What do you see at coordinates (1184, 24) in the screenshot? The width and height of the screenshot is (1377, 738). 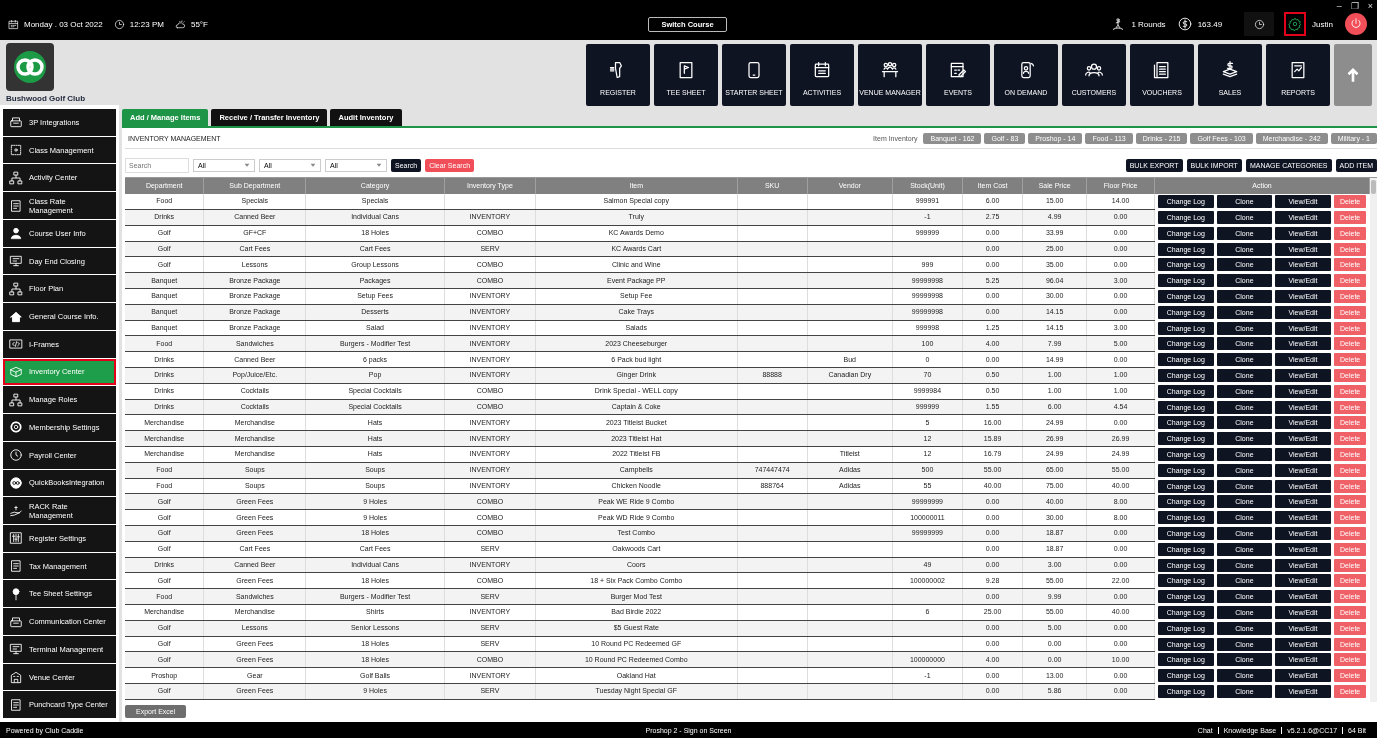 I see `dollar-icon` at bounding box center [1184, 24].